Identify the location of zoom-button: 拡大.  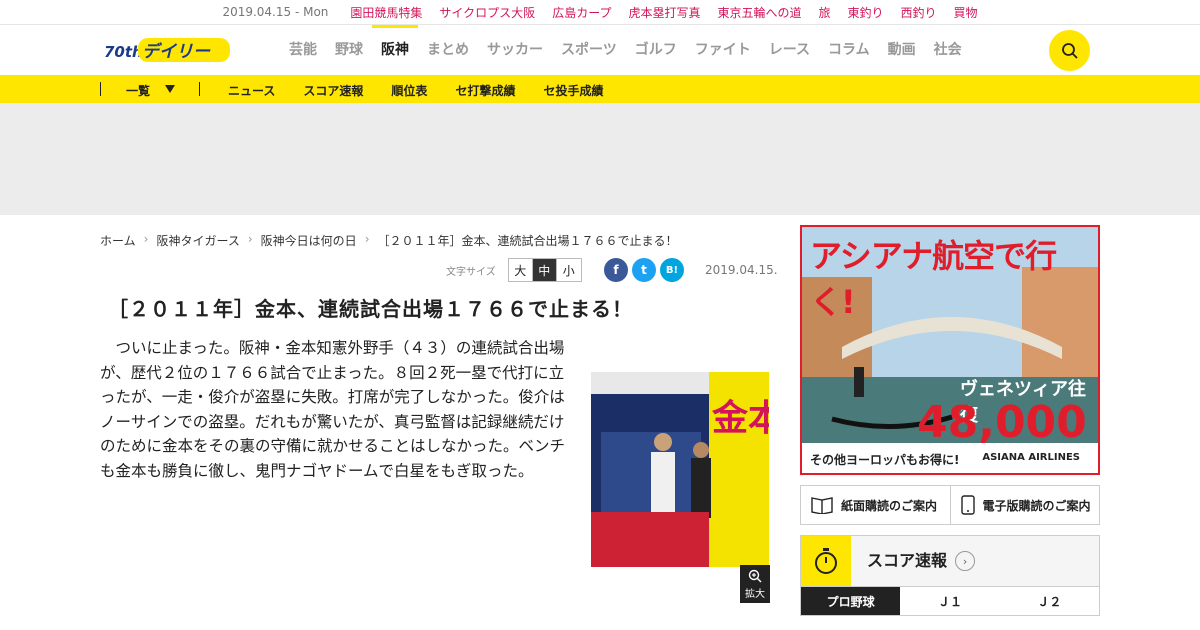
(755, 584).